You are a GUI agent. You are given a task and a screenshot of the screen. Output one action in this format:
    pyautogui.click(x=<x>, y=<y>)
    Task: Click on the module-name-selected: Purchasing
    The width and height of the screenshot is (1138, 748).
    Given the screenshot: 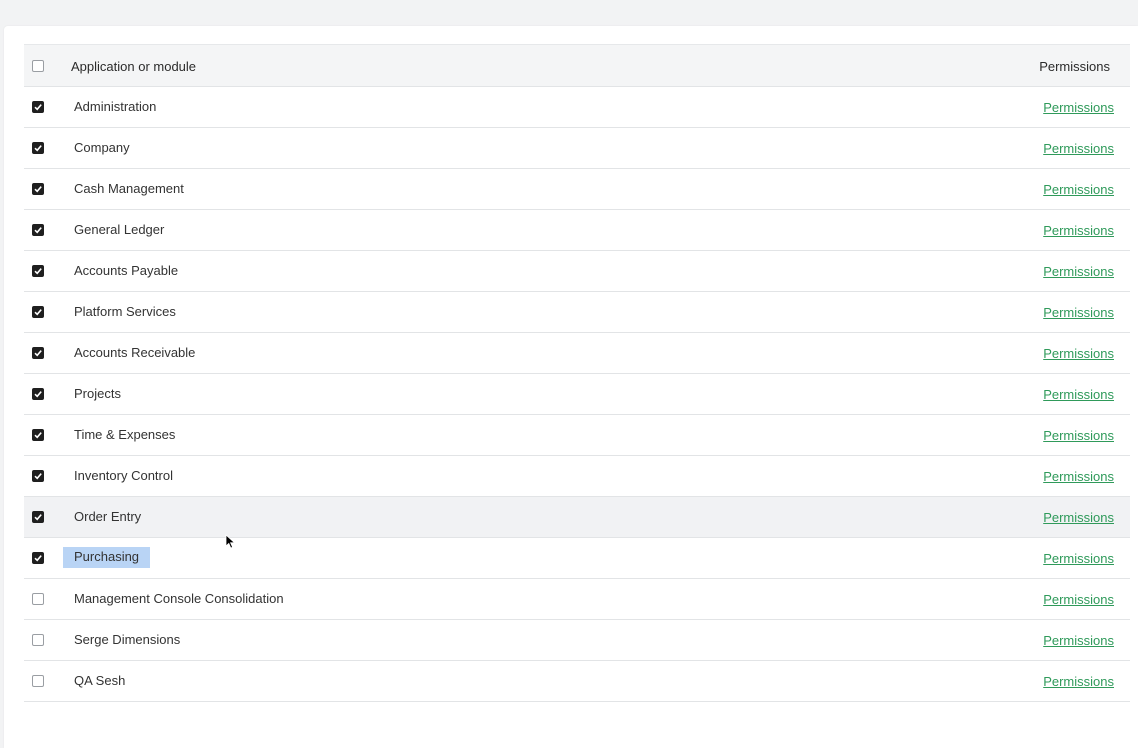 What is the action you would take?
    pyautogui.click(x=107, y=557)
    